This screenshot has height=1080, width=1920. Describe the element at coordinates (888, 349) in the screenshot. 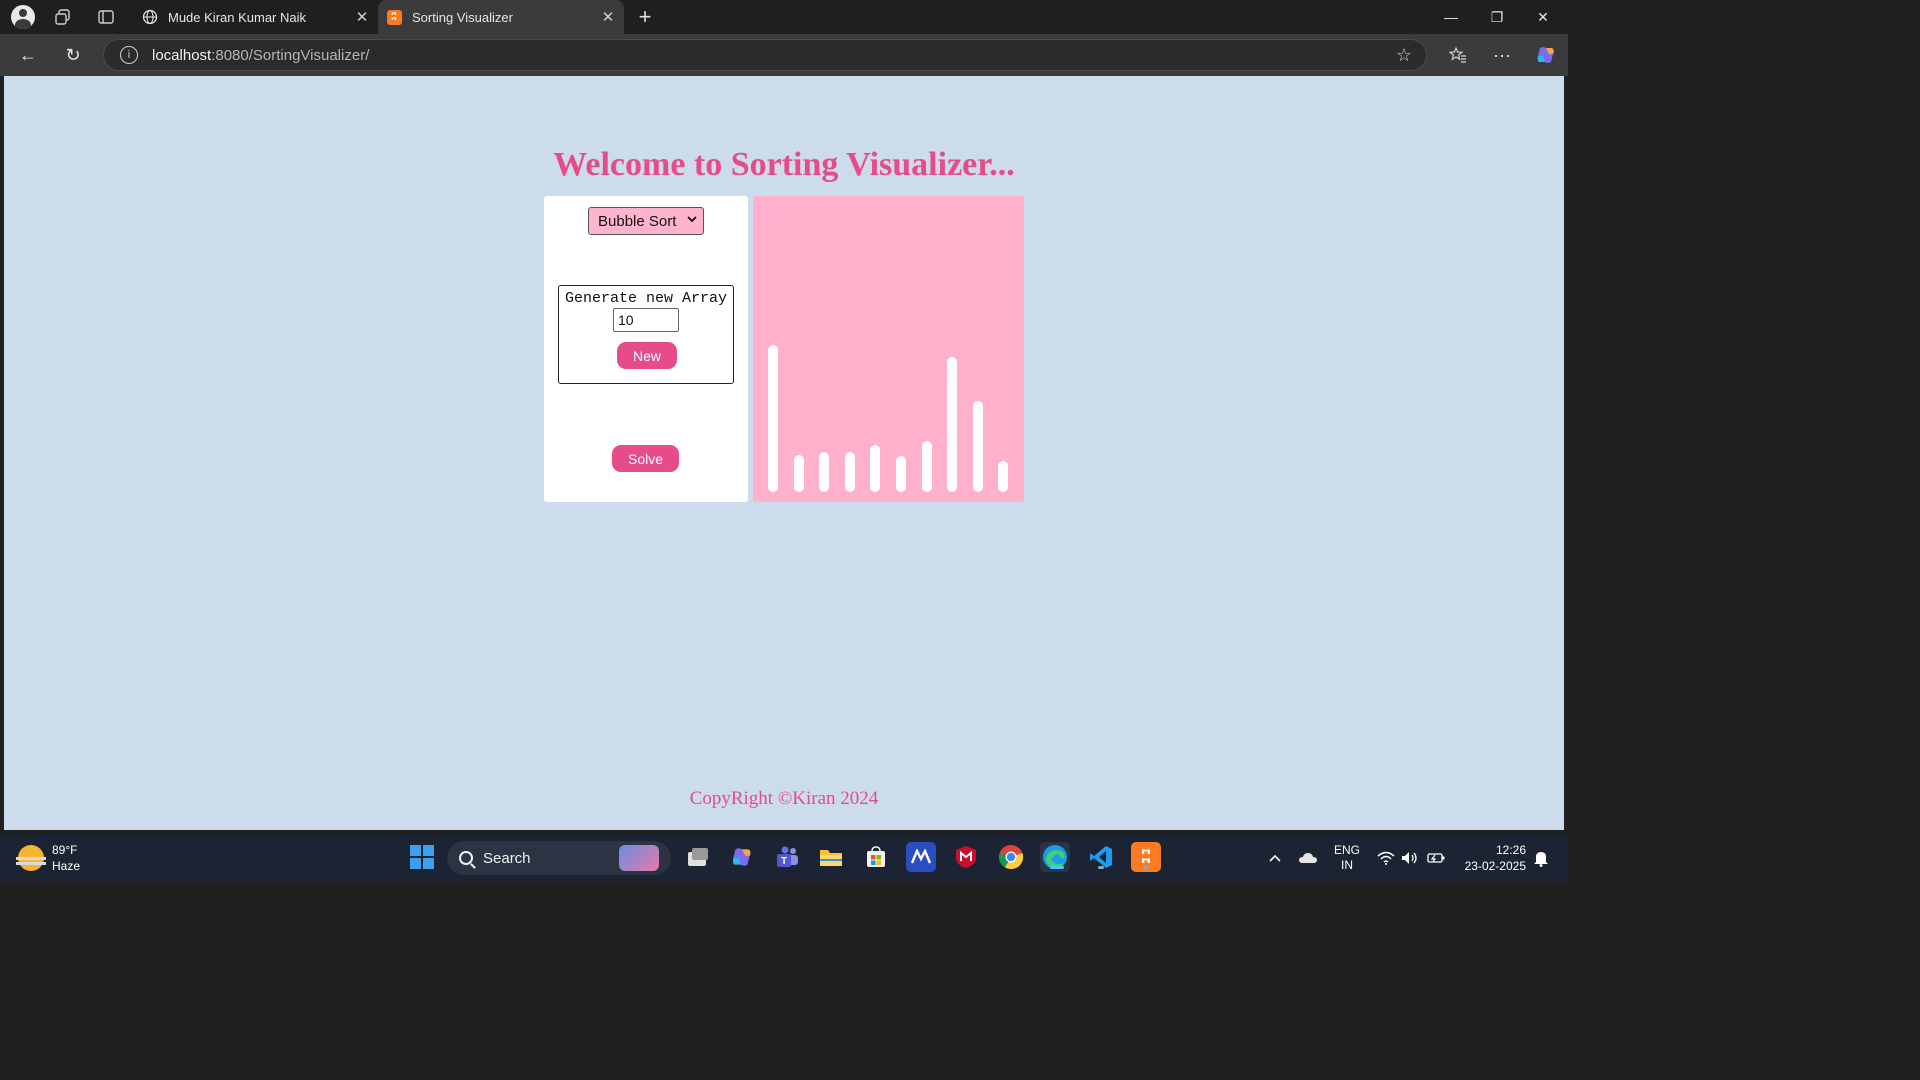

I see `visualization-panel` at that location.